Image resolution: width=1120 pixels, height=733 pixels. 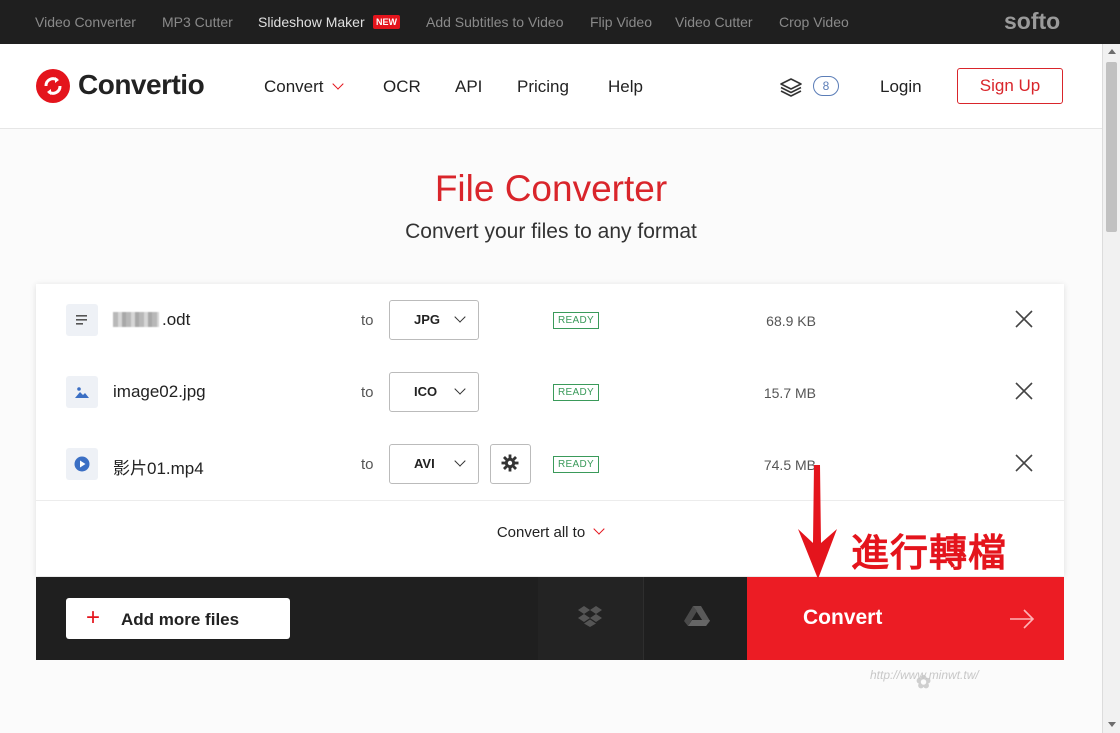 What do you see at coordinates (789, 393) in the screenshot?
I see `file-size: 15.7 MB` at bounding box center [789, 393].